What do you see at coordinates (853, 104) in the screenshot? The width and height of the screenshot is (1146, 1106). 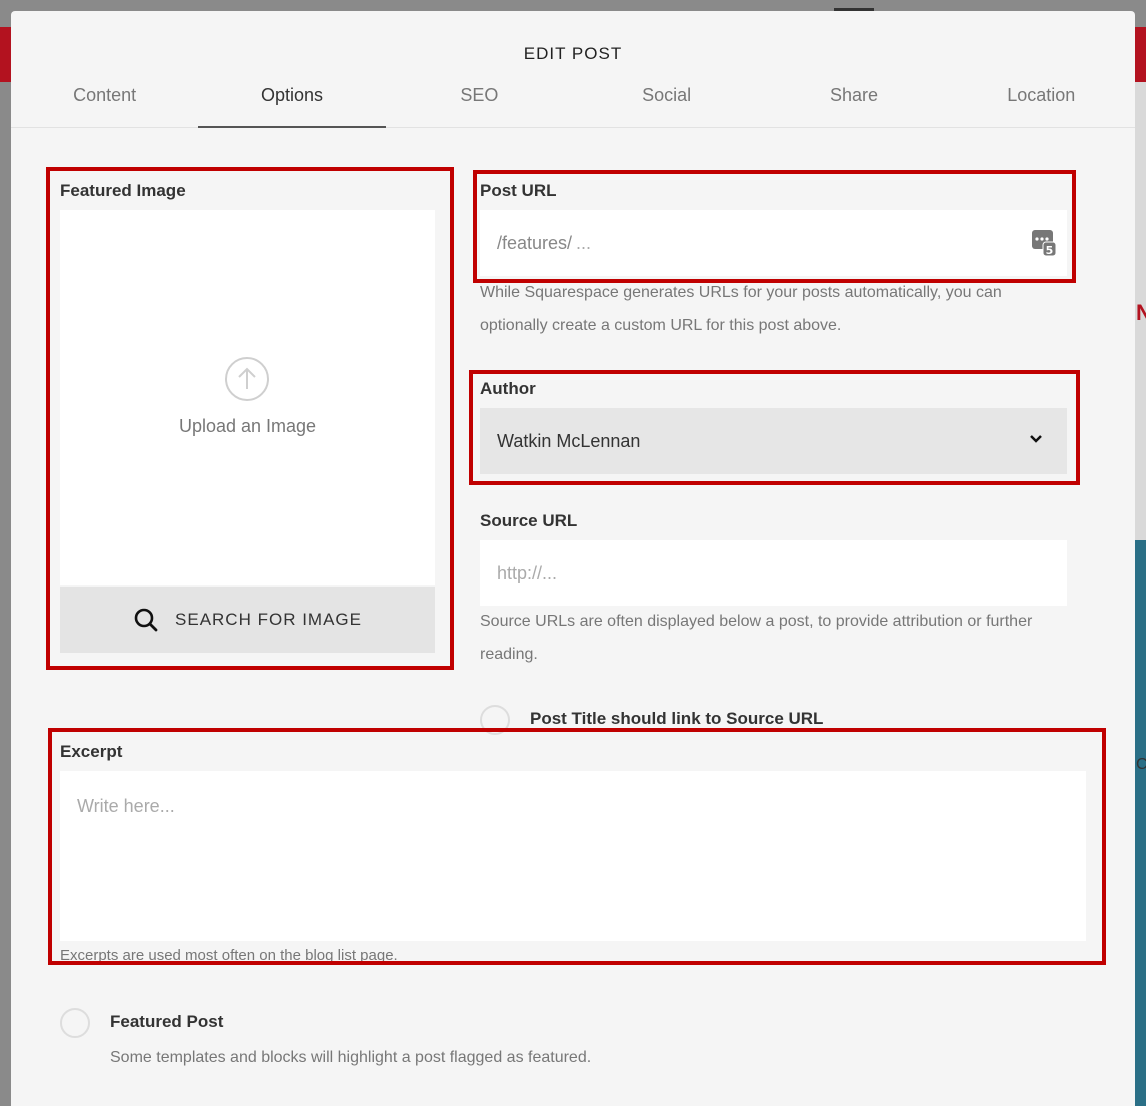 I see `tab-share: Share` at bounding box center [853, 104].